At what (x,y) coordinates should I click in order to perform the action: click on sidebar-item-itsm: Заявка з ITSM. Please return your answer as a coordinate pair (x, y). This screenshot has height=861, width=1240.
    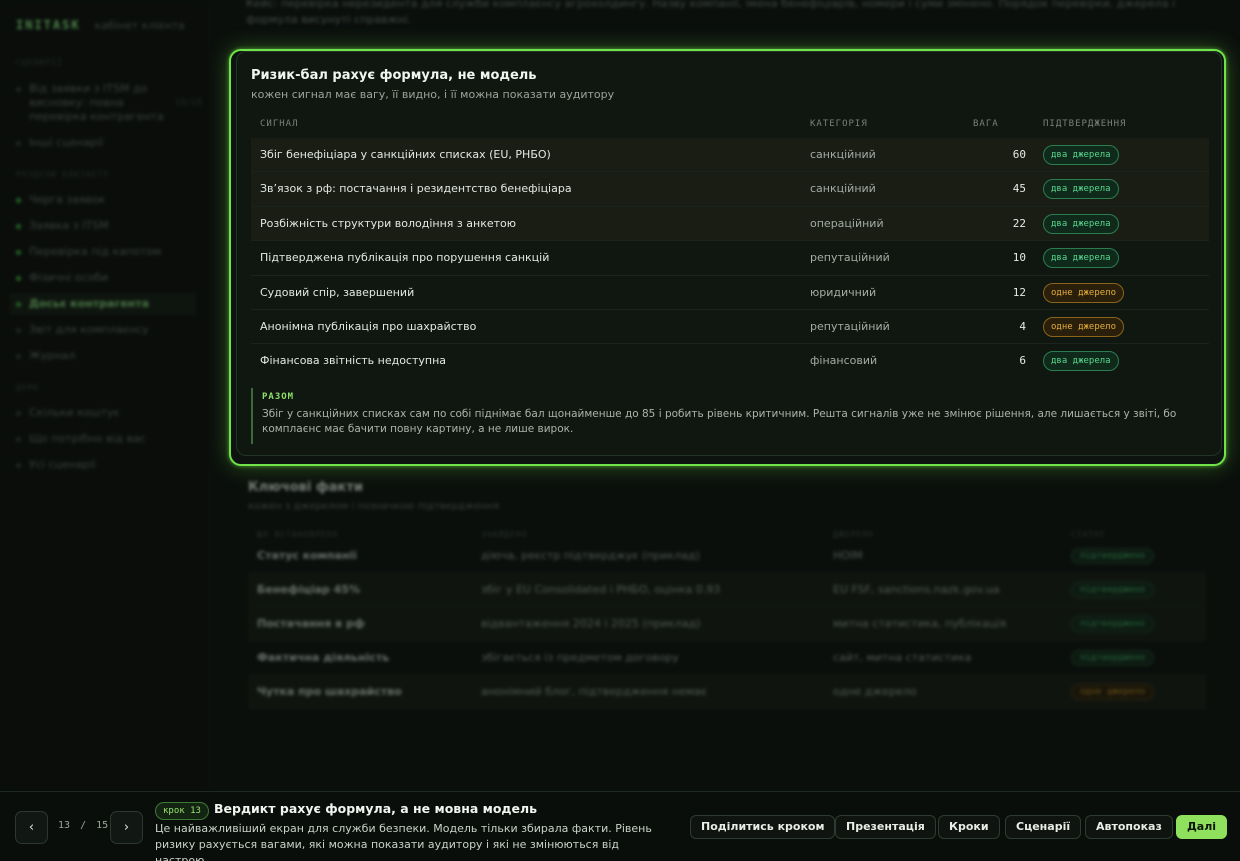
    Looking at the image, I should click on (109, 226).